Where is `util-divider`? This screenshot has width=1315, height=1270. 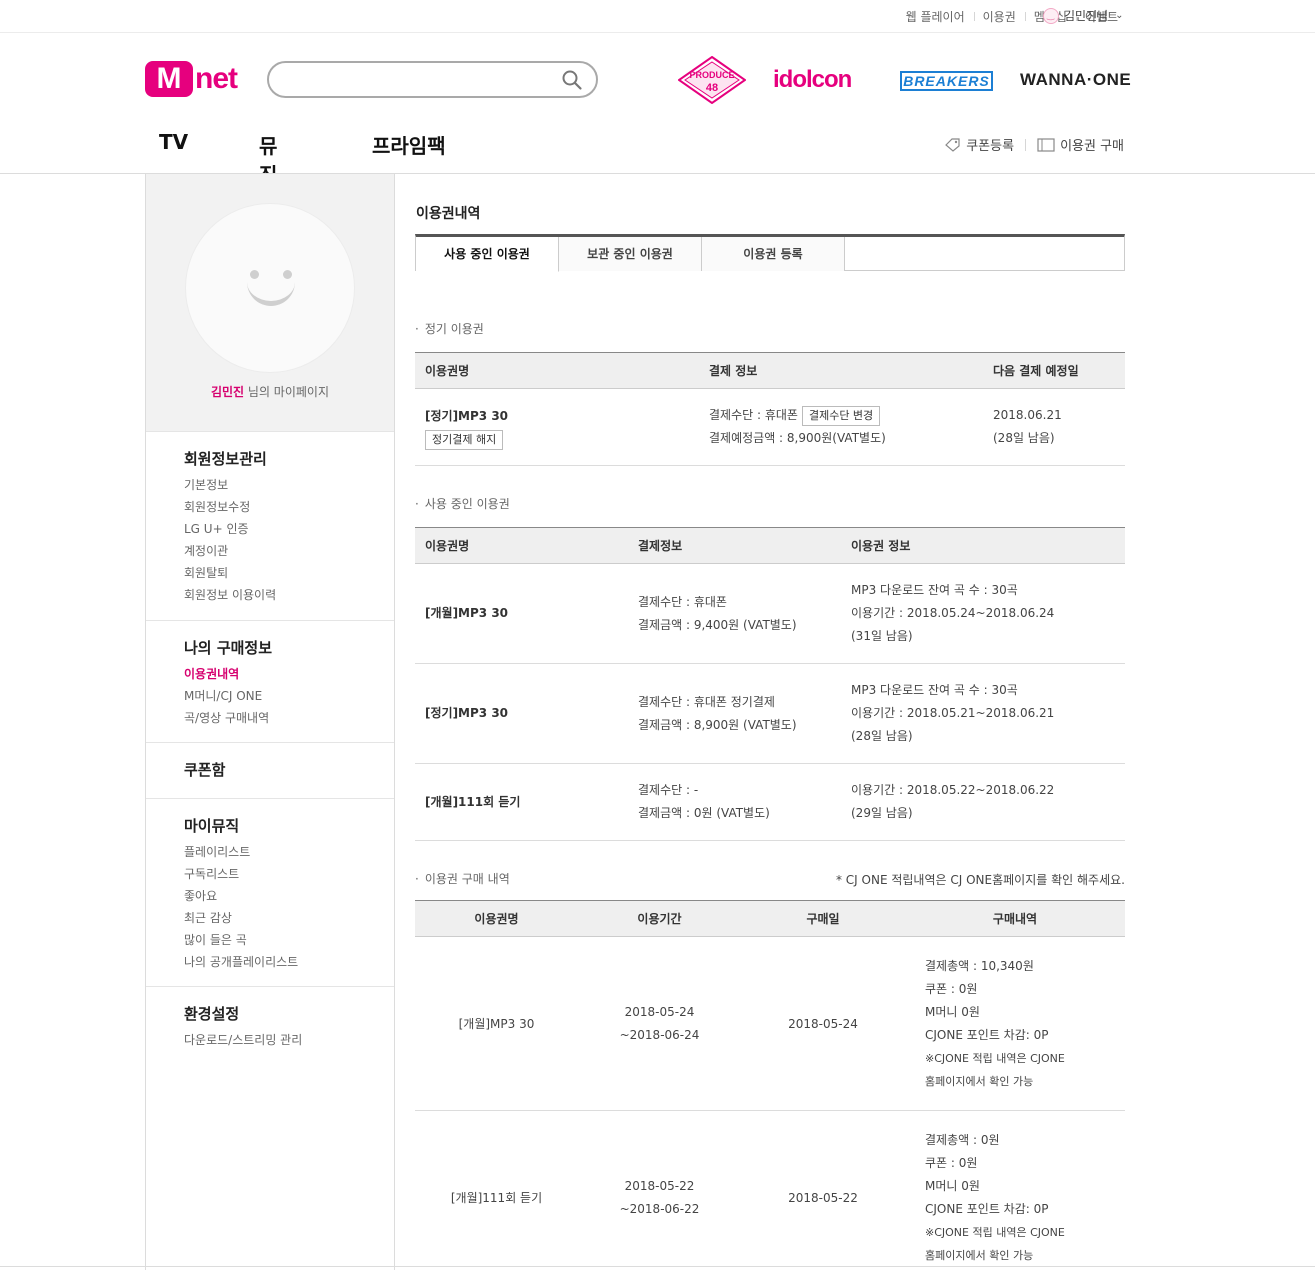
util-divider is located at coordinates (1026, 144).